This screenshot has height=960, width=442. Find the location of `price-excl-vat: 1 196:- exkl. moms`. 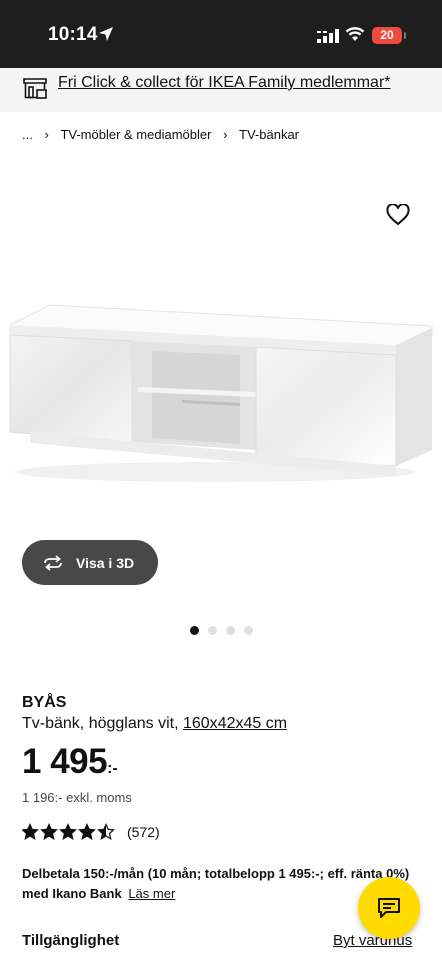

price-excl-vat: 1 196:- exkl. moms is located at coordinates (77, 797).